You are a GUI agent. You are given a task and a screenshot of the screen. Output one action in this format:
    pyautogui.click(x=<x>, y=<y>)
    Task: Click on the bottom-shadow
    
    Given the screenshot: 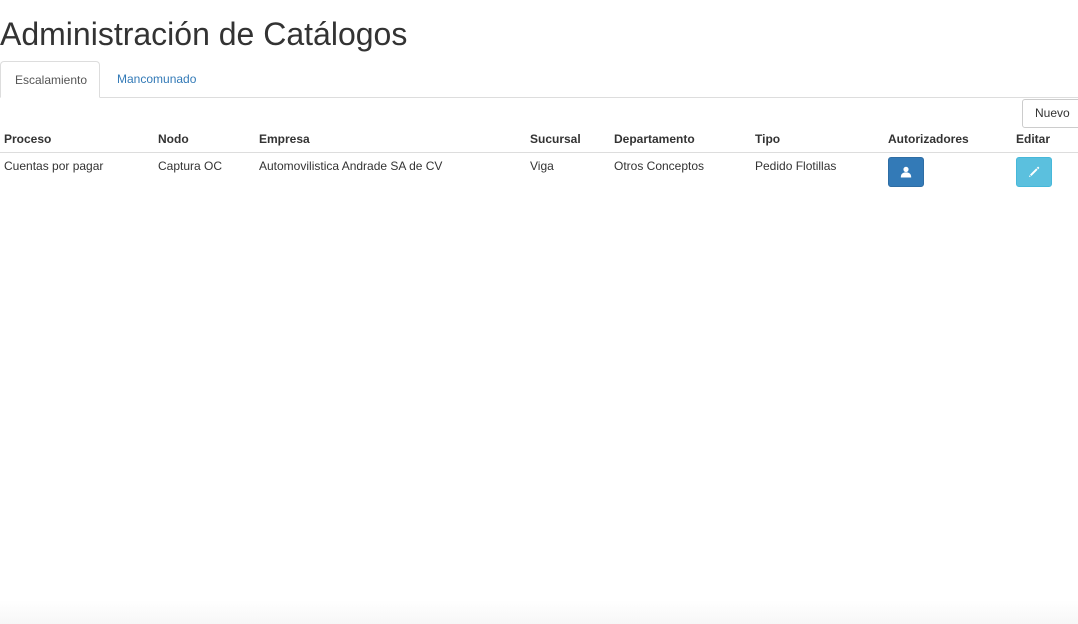 What is the action you would take?
    pyautogui.click(x=539, y=612)
    